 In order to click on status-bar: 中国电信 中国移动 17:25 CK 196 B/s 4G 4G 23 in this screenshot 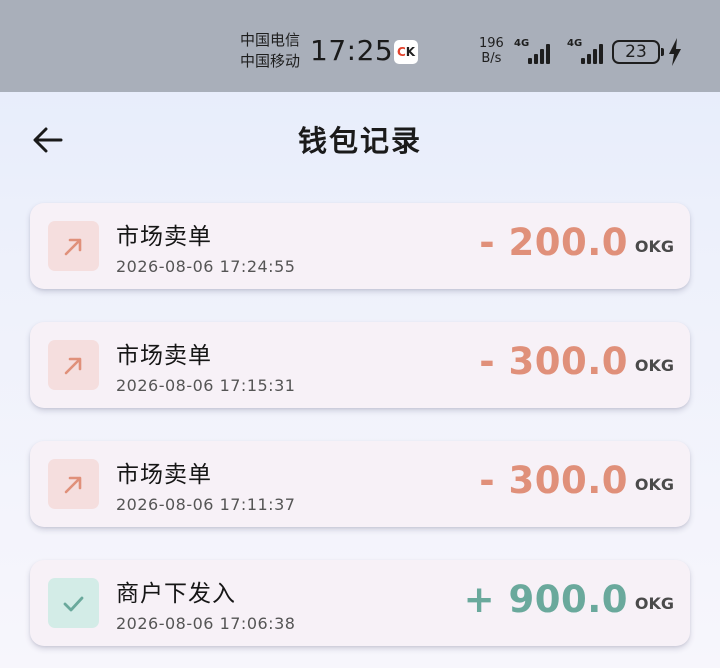, I will do `click(360, 46)`.